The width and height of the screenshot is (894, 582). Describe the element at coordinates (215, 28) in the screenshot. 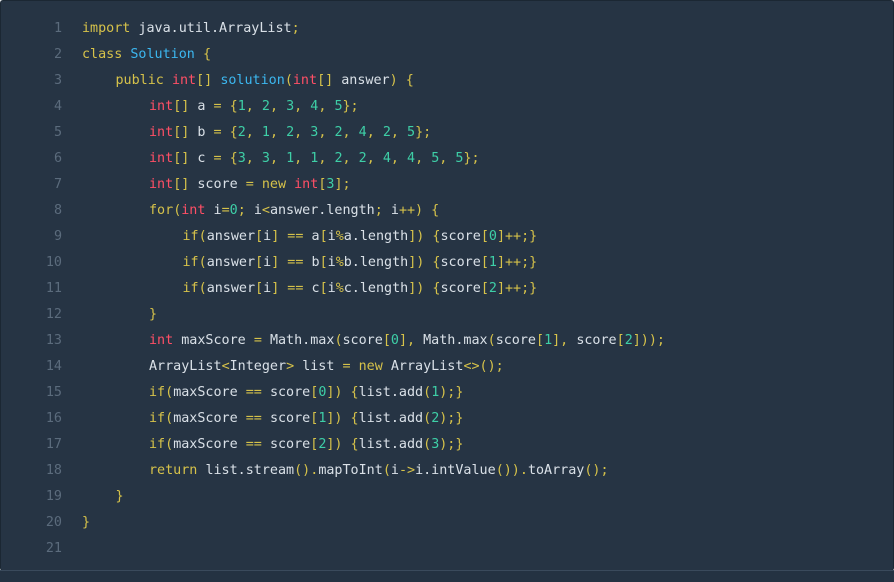

I see `code-token: java.util.ArrayList` at that location.